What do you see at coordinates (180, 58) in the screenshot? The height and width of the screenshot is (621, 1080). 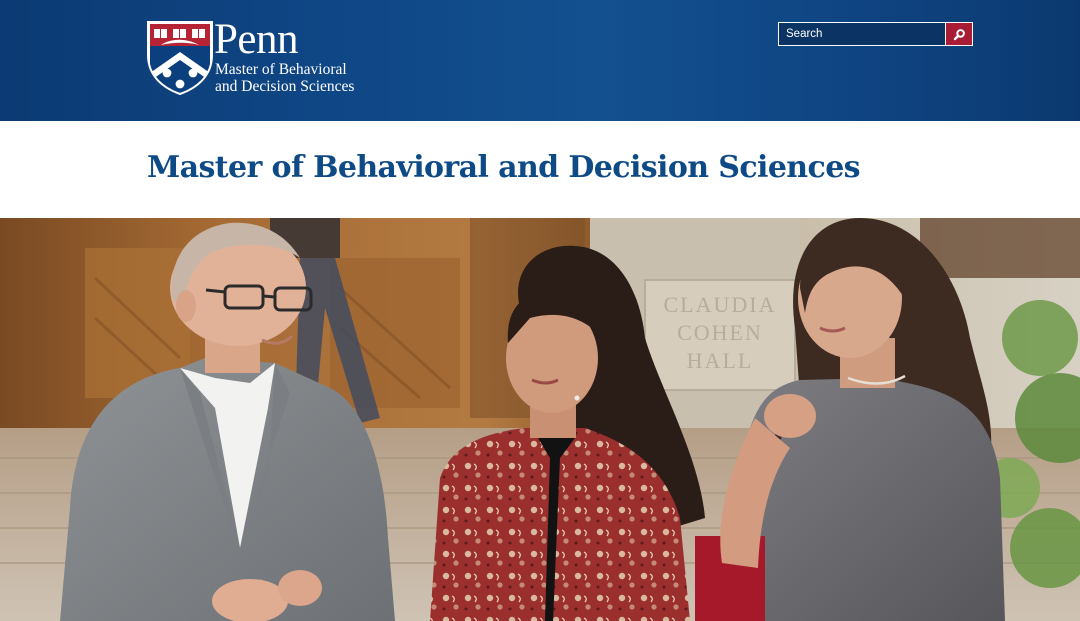 I see `penn-shield-icon` at bounding box center [180, 58].